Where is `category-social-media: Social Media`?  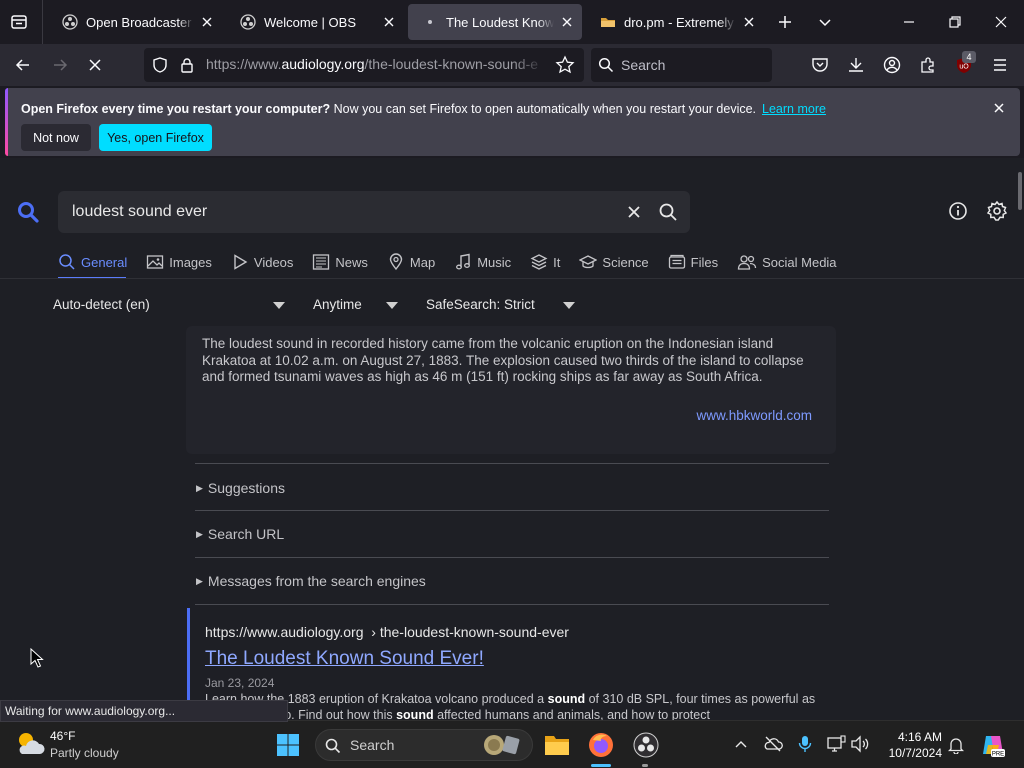 category-social-media: Social Media is located at coordinates (796, 262).